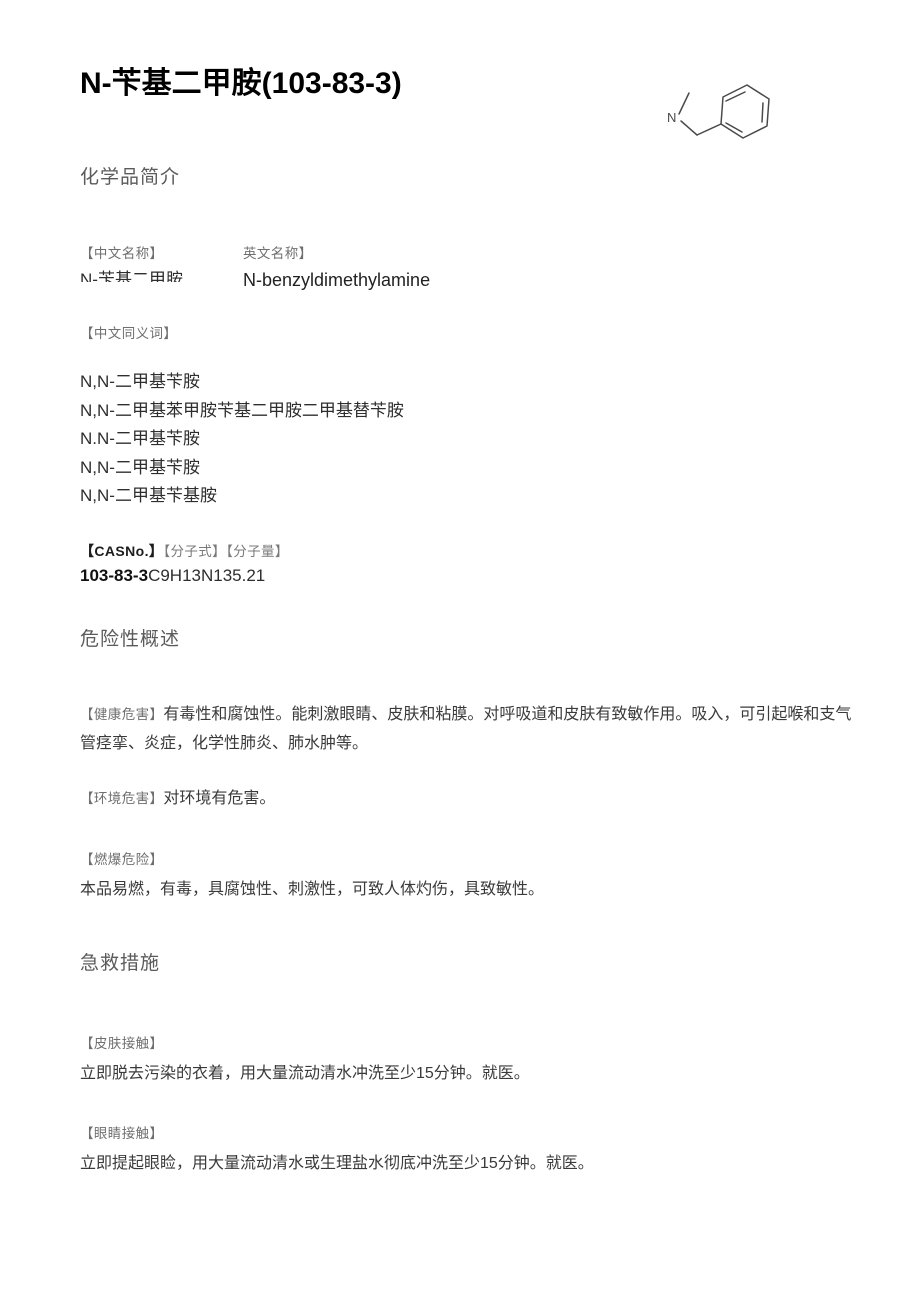 The width and height of the screenshot is (920, 1302). What do you see at coordinates (337, 1163) in the screenshot?
I see `eye-contact-text: 立即提起眼睑，用大量流动清水或生理盐水彻底冲洗至少15分钟。就医。` at bounding box center [337, 1163].